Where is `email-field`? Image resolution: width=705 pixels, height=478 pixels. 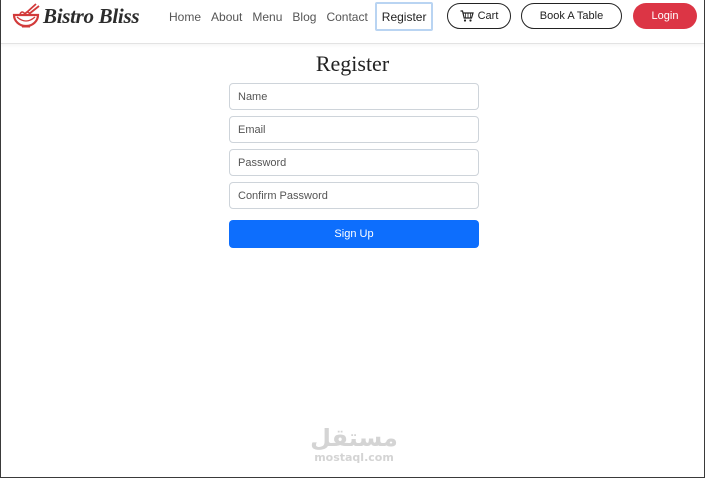 email-field is located at coordinates (354, 129).